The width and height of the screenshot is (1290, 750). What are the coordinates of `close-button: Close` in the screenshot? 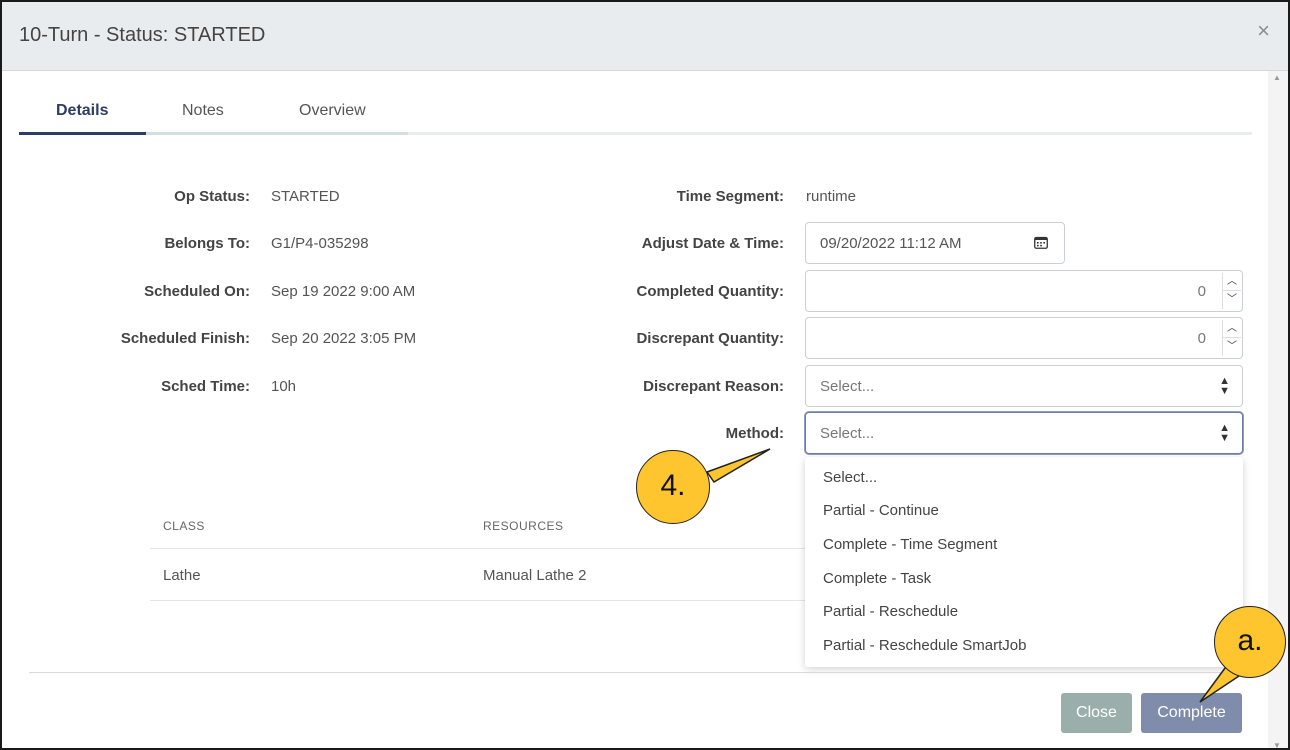 It's located at (1096, 713).